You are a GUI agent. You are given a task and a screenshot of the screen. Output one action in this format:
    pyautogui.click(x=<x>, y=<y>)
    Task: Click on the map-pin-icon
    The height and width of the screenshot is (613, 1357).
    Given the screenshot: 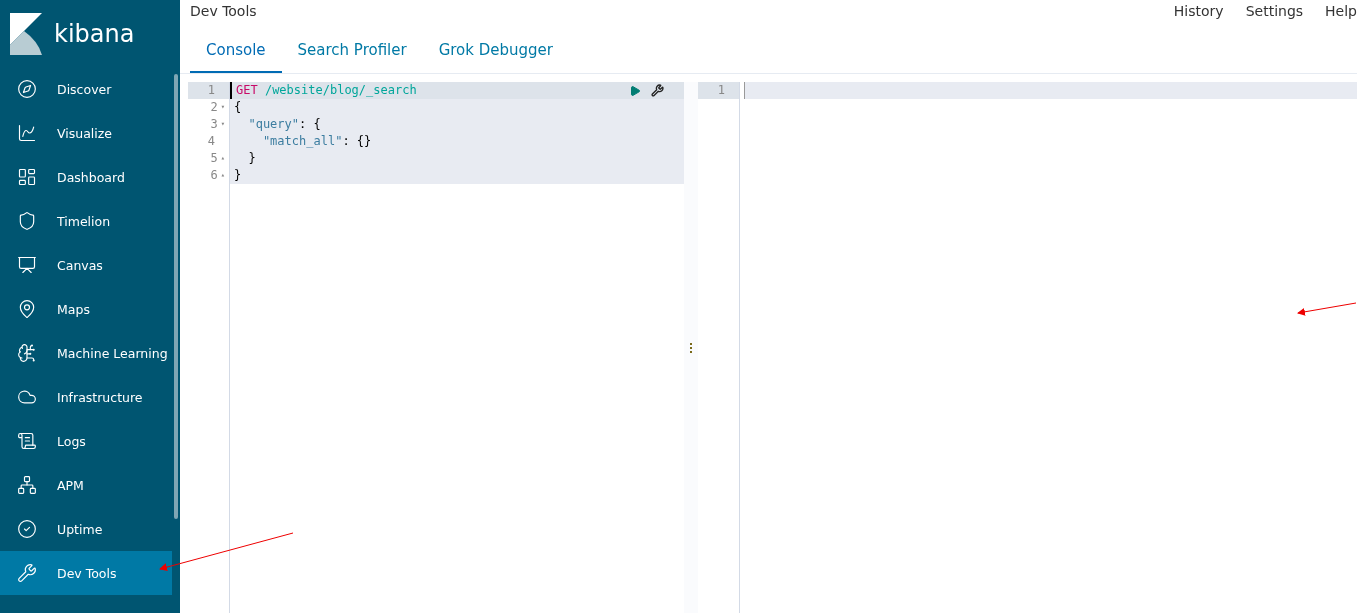 What is the action you would take?
    pyautogui.click(x=27, y=309)
    